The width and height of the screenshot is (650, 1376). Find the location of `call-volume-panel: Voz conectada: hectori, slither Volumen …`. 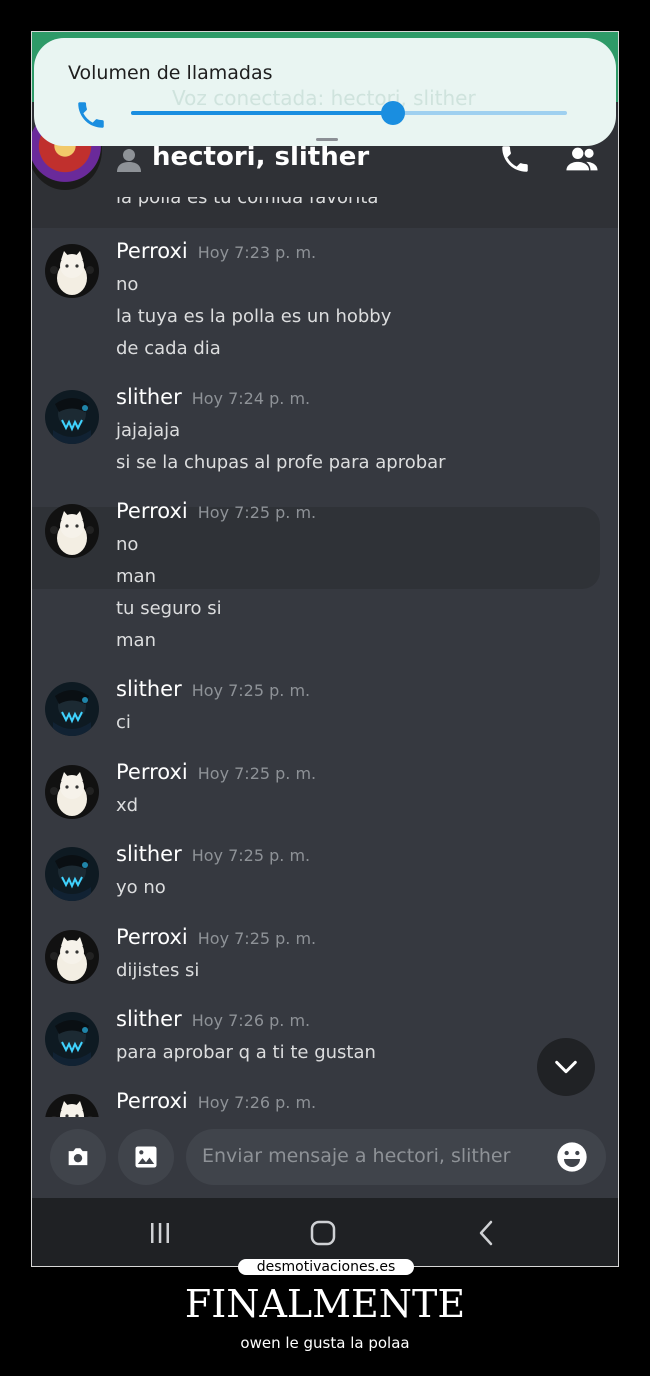

call-volume-panel: Voz conectada: hectori, slither Volumen … is located at coordinates (325, 92).